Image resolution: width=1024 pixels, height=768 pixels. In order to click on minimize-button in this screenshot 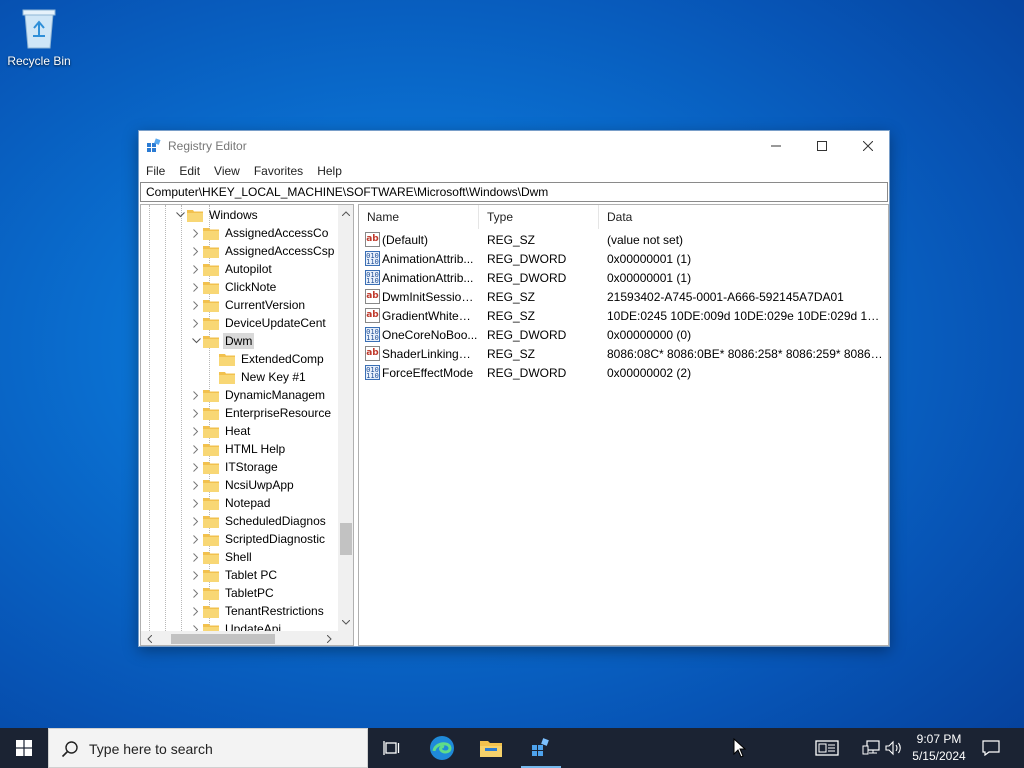, I will do `click(776, 146)`.